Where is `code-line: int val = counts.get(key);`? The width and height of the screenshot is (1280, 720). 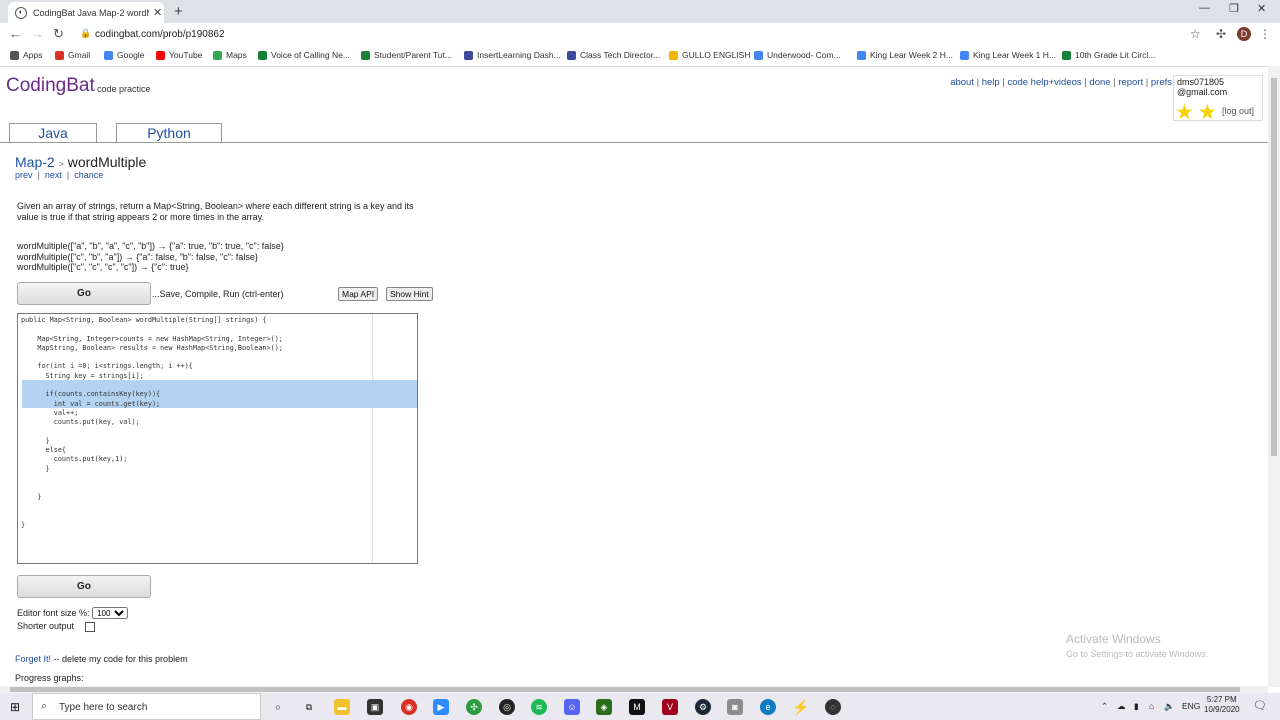 code-line: int val = counts.get(key); is located at coordinates (152, 404).